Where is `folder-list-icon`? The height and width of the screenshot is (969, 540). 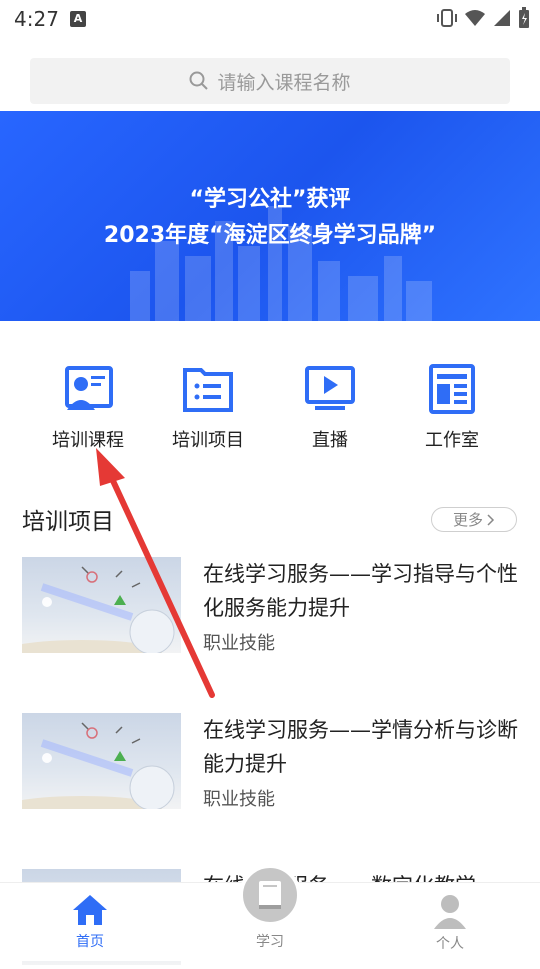
folder-list-icon is located at coordinates (208, 390).